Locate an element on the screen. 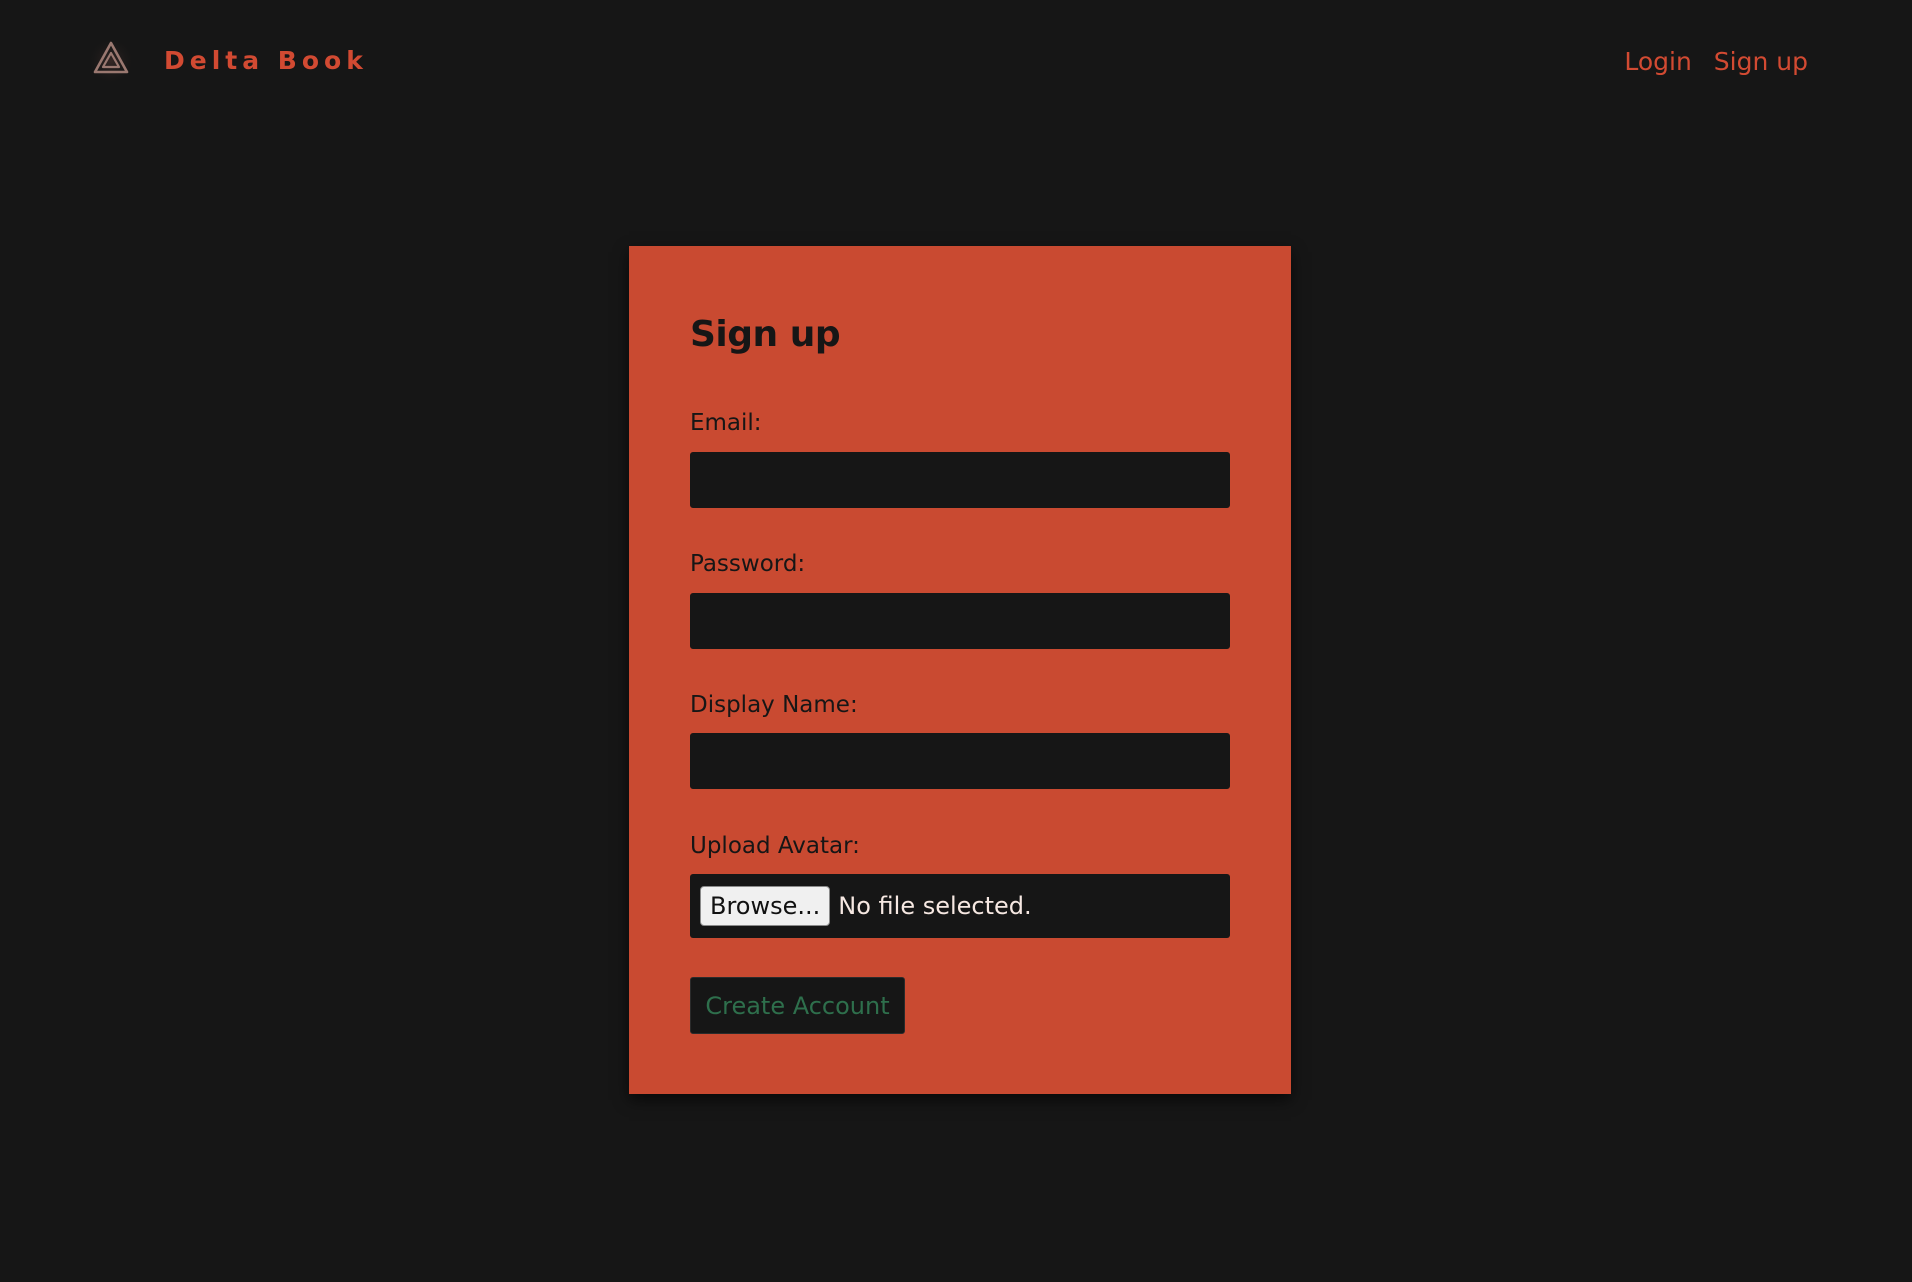  password-field is located at coordinates (960, 621).